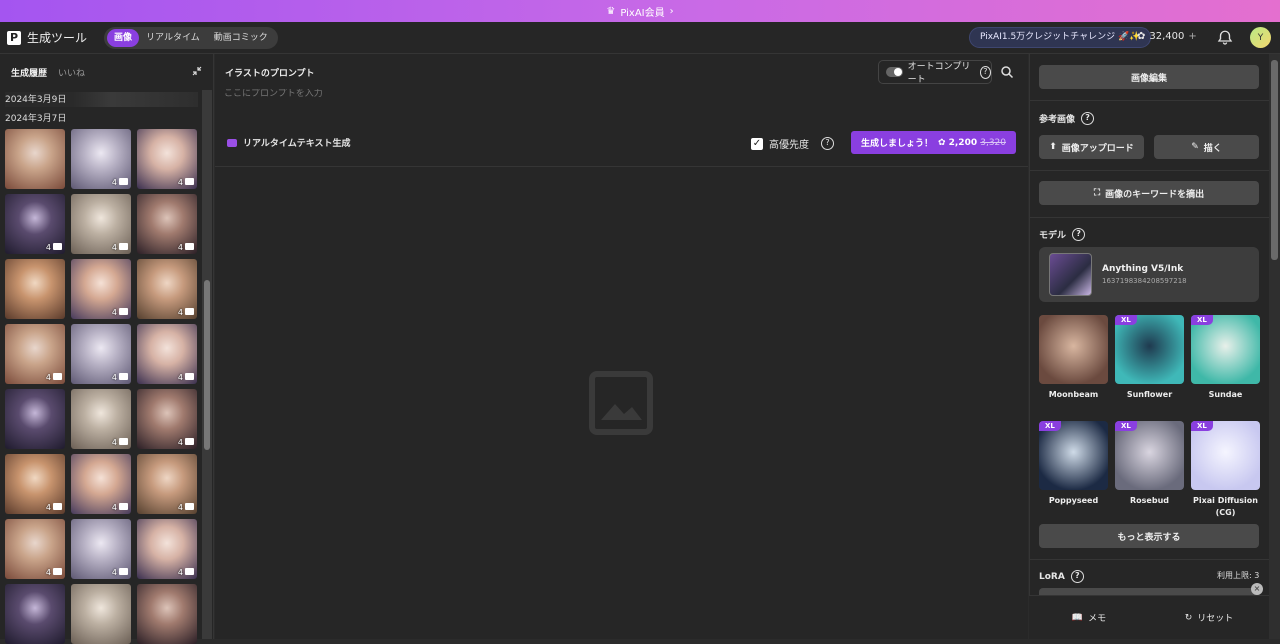  Describe the element at coordinates (1149, 394) in the screenshot. I see `model-label: Sunflower` at that location.